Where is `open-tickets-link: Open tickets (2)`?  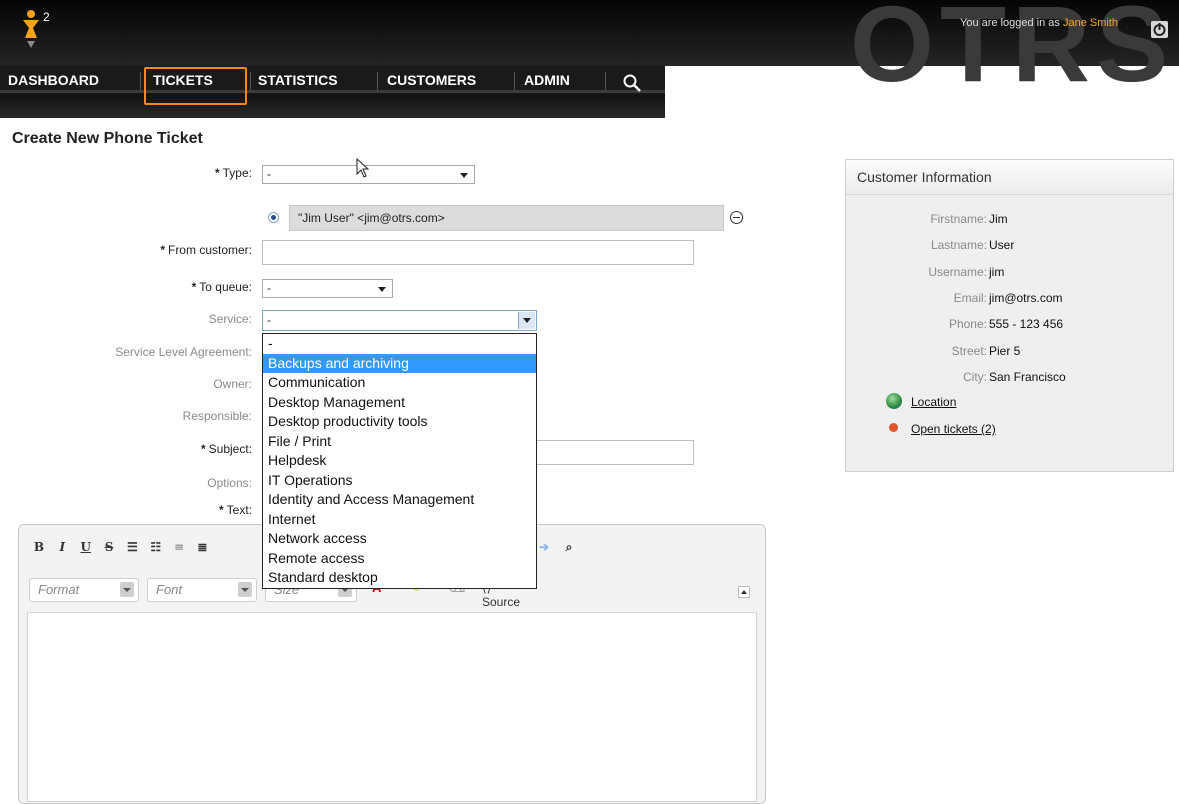 open-tickets-link: Open tickets (2) is located at coordinates (953, 429).